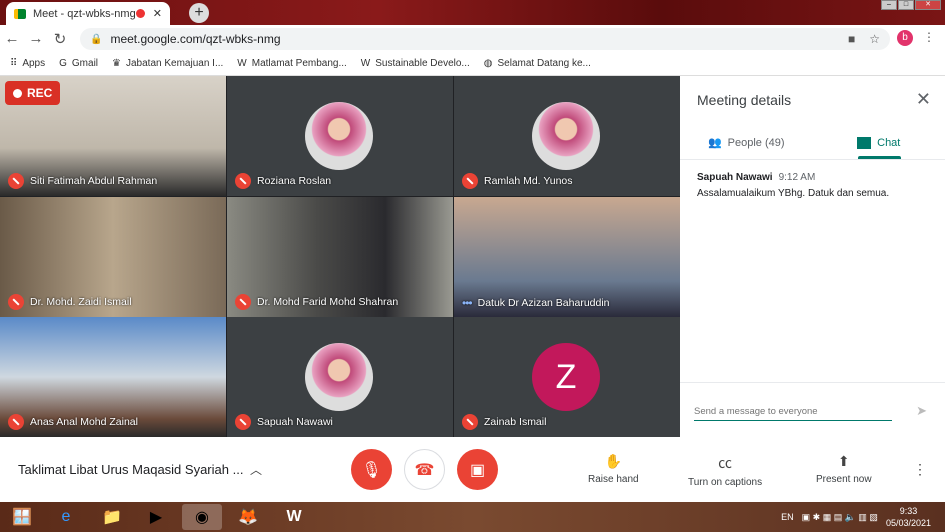 The height and width of the screenshot is (532, 945). Describe the element at coordinates (340, 377) in the screenshot. I see `participant-tile: Sapuah Nawawi` at that location.